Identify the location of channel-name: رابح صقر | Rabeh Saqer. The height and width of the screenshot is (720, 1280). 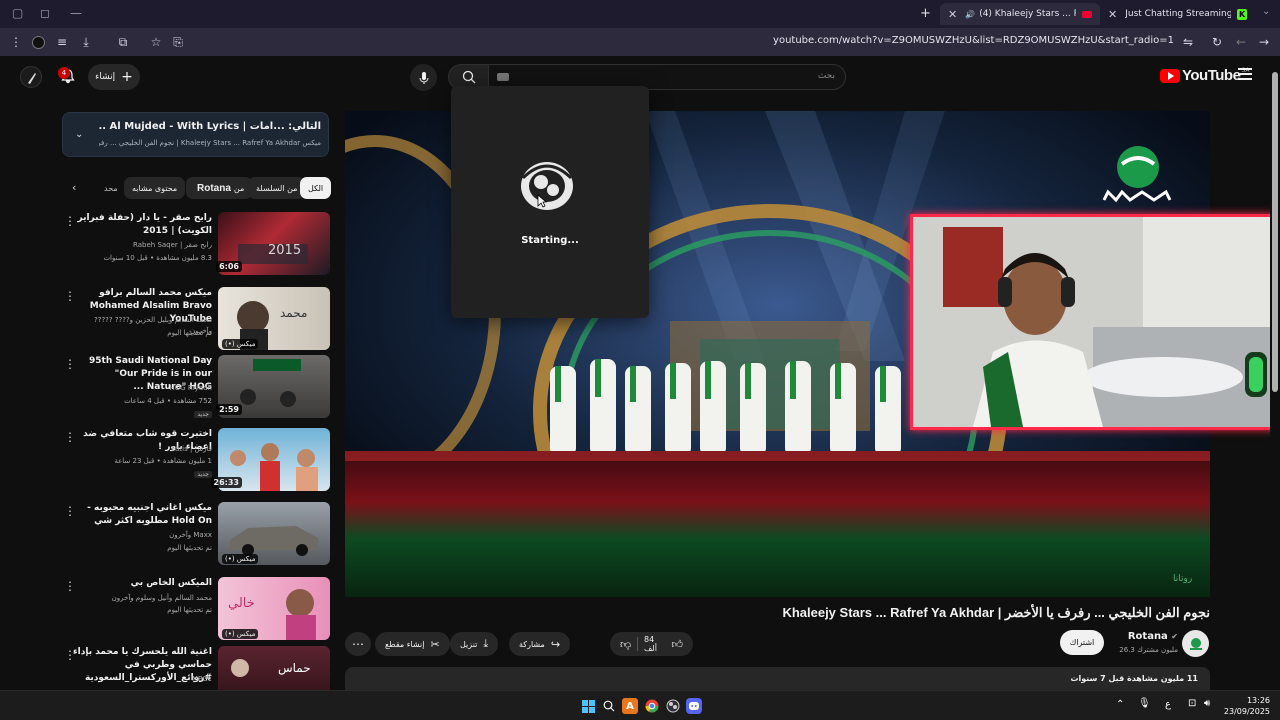
(142, 245).